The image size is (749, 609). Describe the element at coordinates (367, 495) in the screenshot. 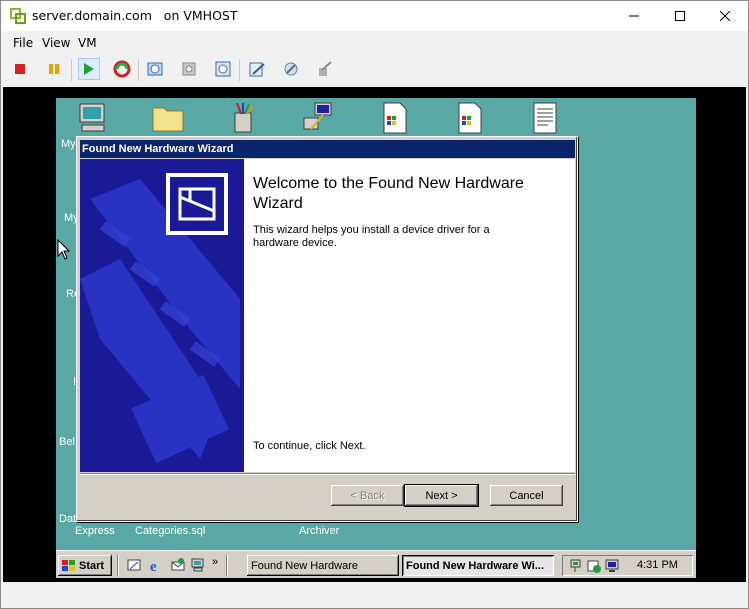

I see `back-button: < Back` at that location.